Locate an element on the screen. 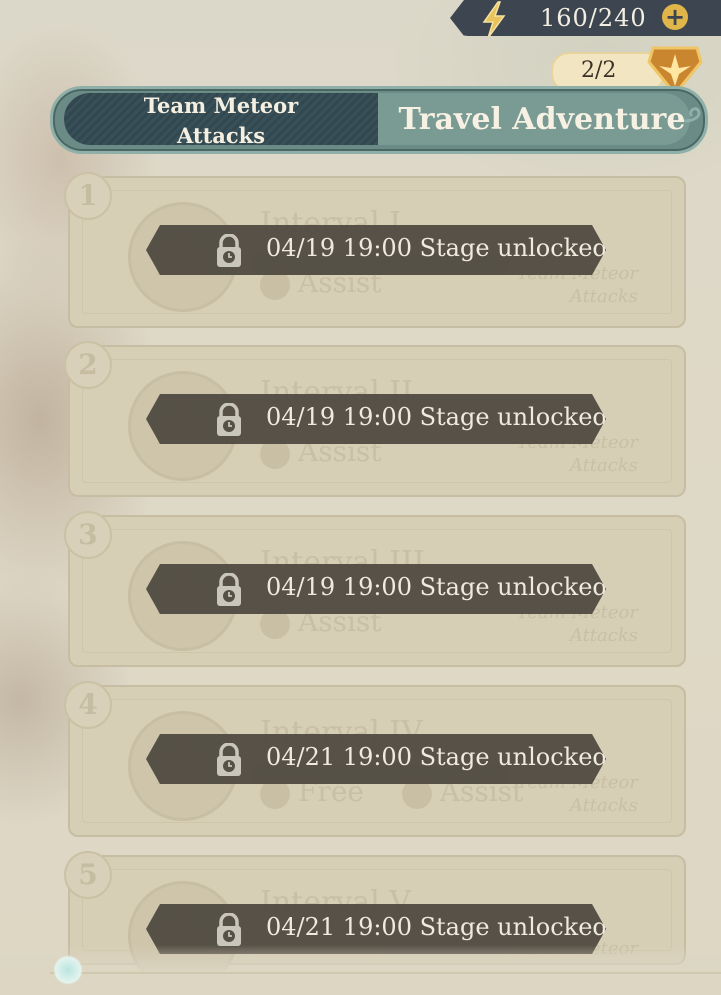 The height and width of the screenshot is (995, 721). stage-number: 5 is located at coordinates (88, 875).